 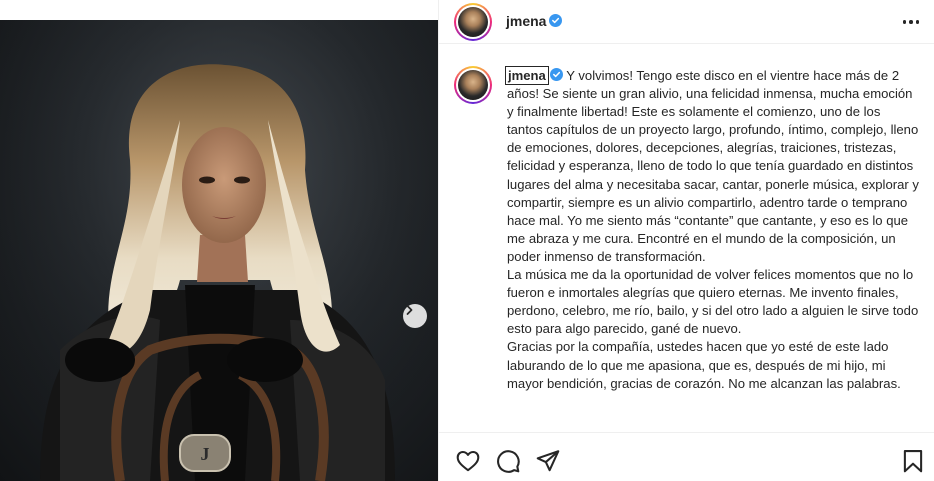 I want to click on share-button, so click(x=548, y=461).